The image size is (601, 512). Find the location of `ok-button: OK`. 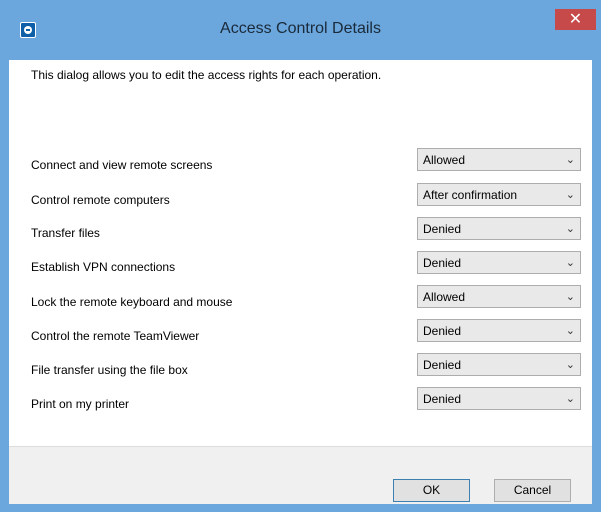

ok-button: OK is located at coordinates (431, 490).